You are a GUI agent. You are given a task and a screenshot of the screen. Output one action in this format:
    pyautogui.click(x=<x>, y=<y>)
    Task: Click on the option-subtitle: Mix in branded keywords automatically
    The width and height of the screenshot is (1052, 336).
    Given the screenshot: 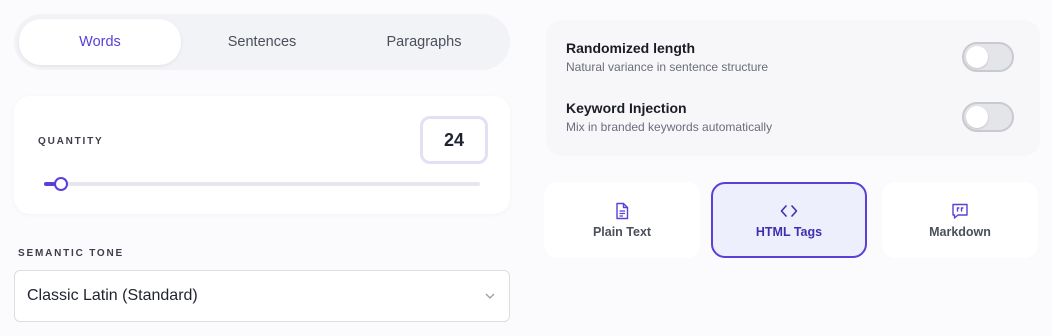 What is the action you would take?
    pyautogui.click(x=669, y=127)
    